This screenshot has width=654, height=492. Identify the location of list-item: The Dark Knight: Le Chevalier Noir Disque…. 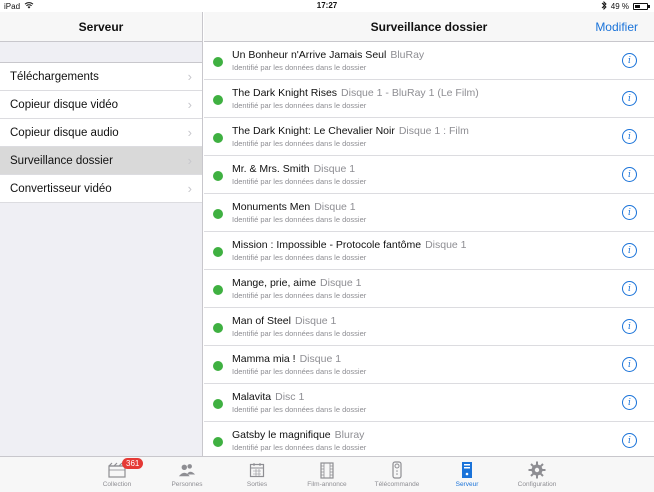
(429, 137).